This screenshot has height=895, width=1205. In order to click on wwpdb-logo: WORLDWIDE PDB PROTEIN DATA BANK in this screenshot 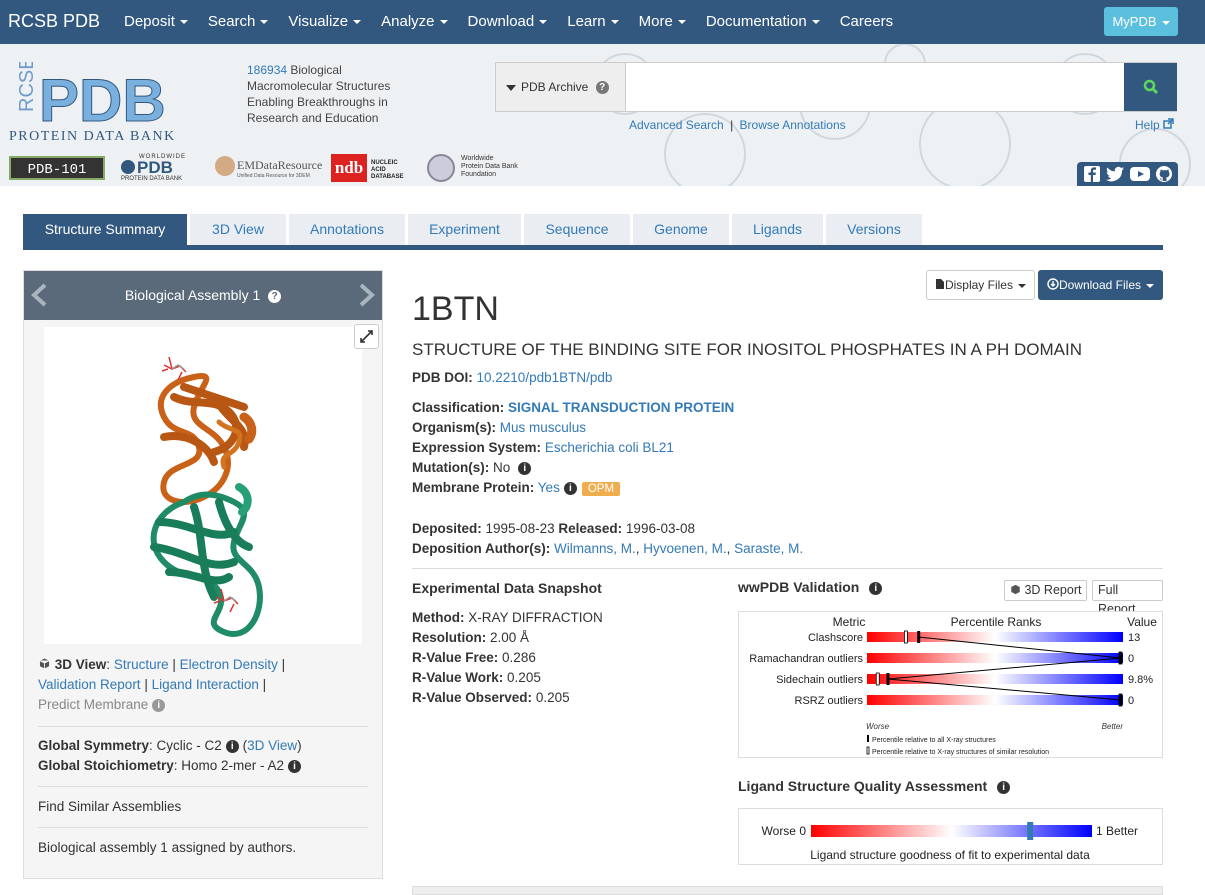, I will do `click(160, 168)`.